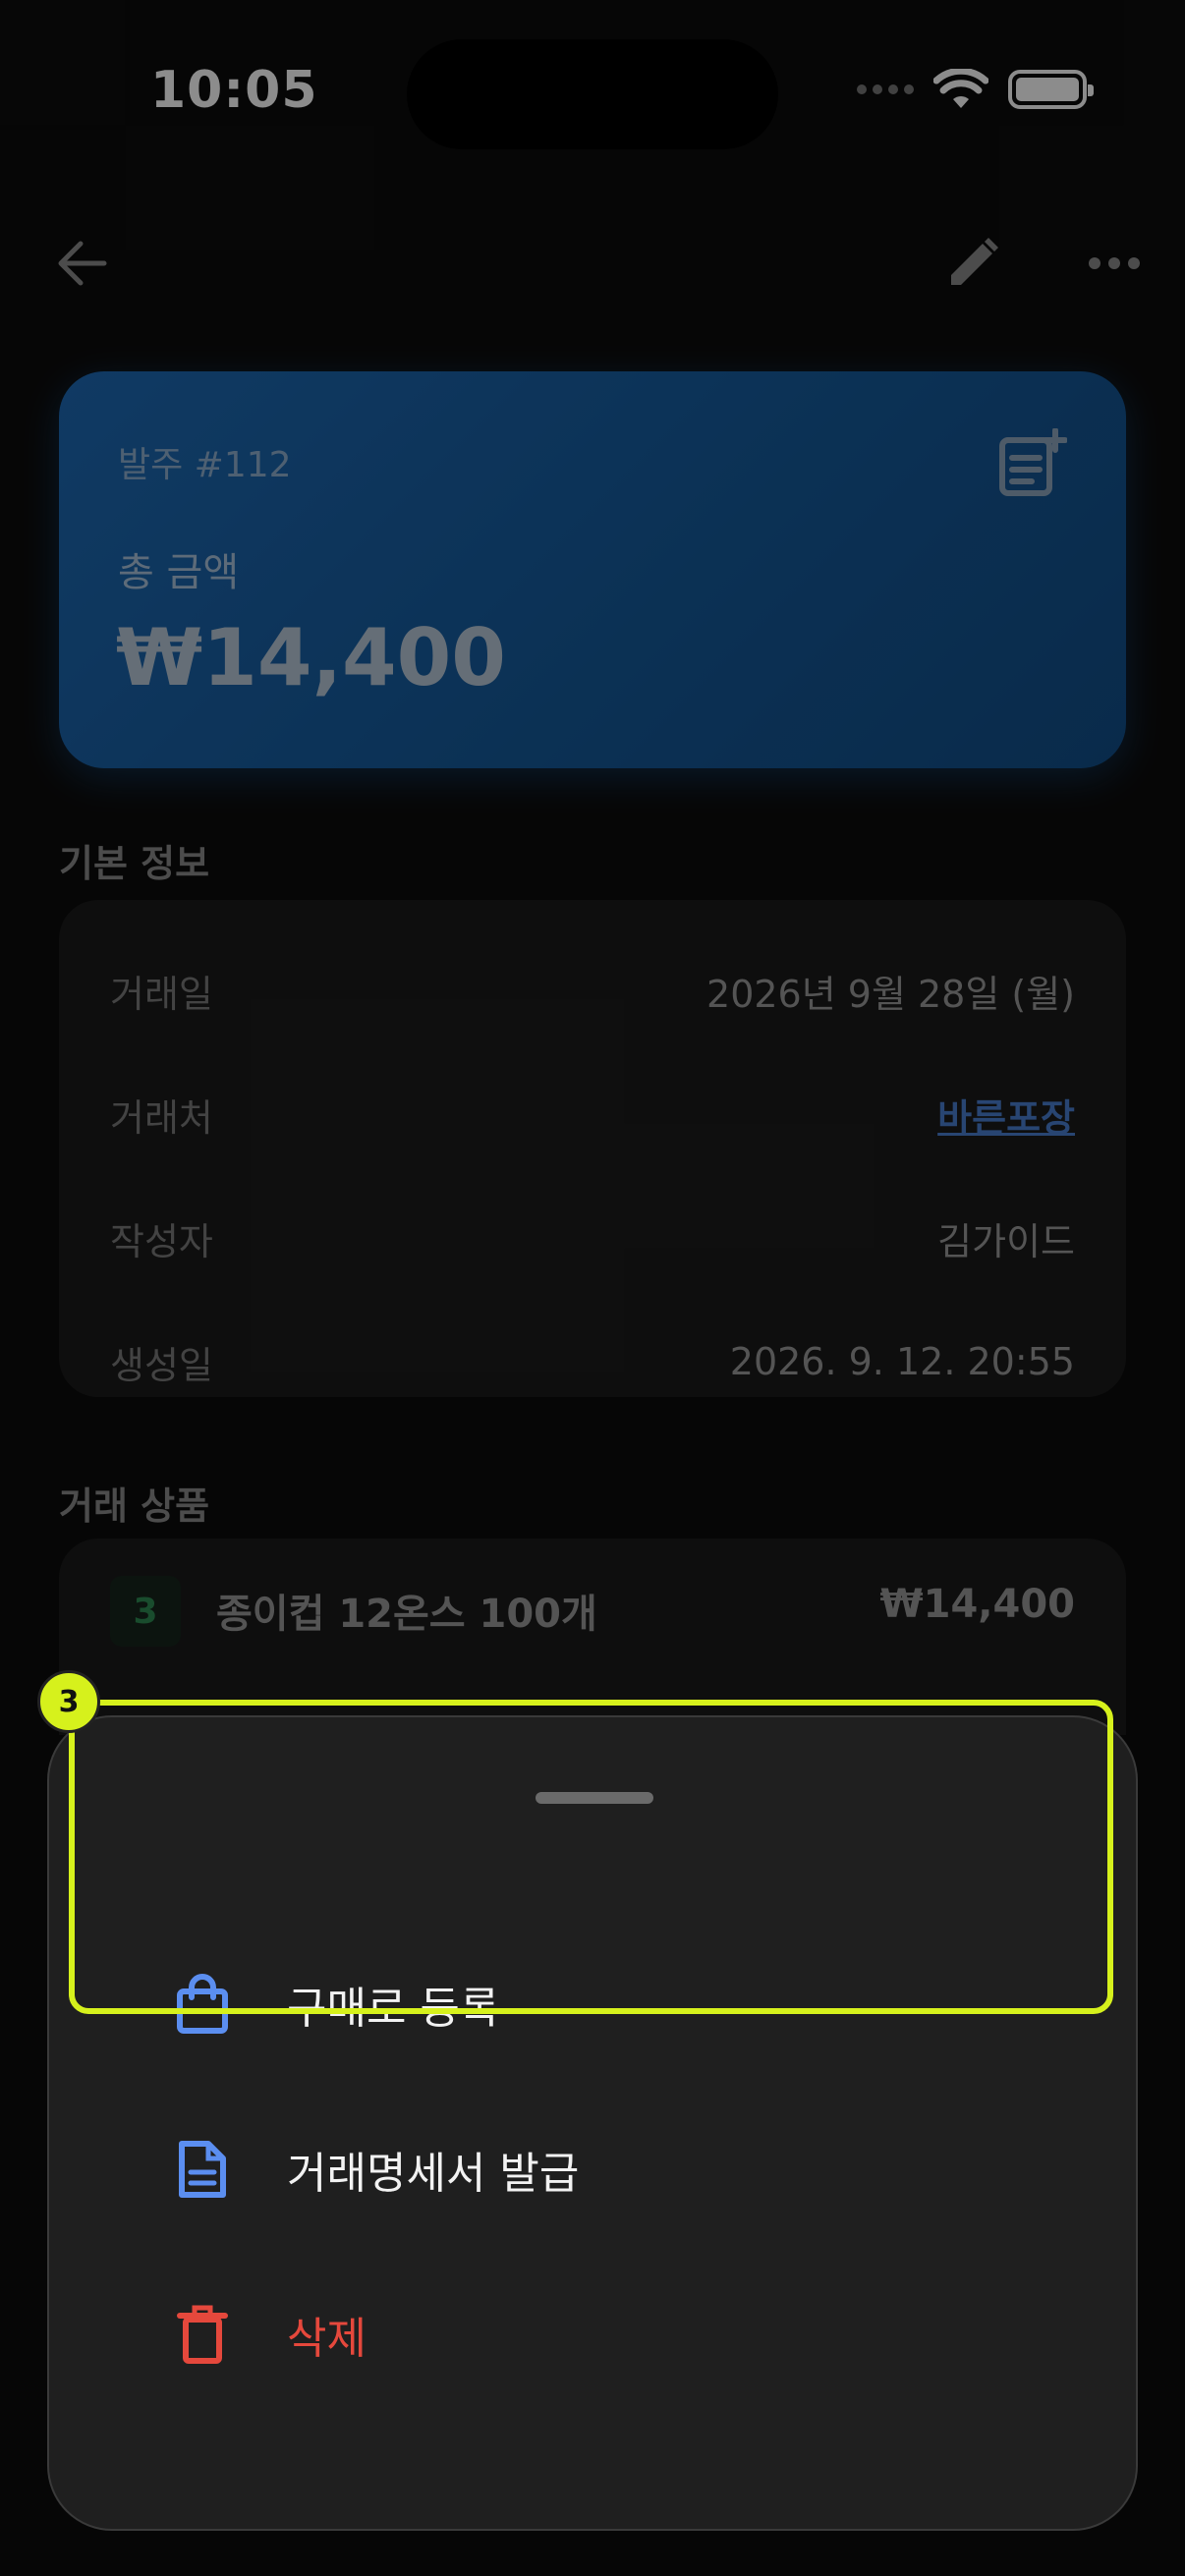 This screenshot has height=2576, width=1185. Describe the element at coordinates (327, 2339) in the screenshot. I see `sheet-item-label: 삭제` at that location.